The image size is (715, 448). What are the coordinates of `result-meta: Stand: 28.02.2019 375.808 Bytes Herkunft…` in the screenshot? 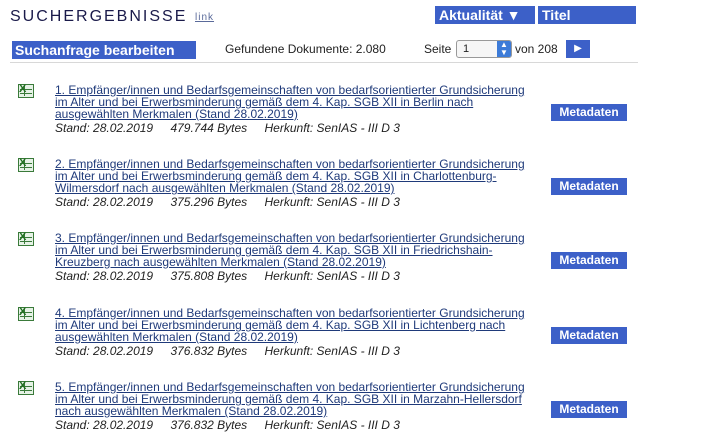 It's located at (234, 276).